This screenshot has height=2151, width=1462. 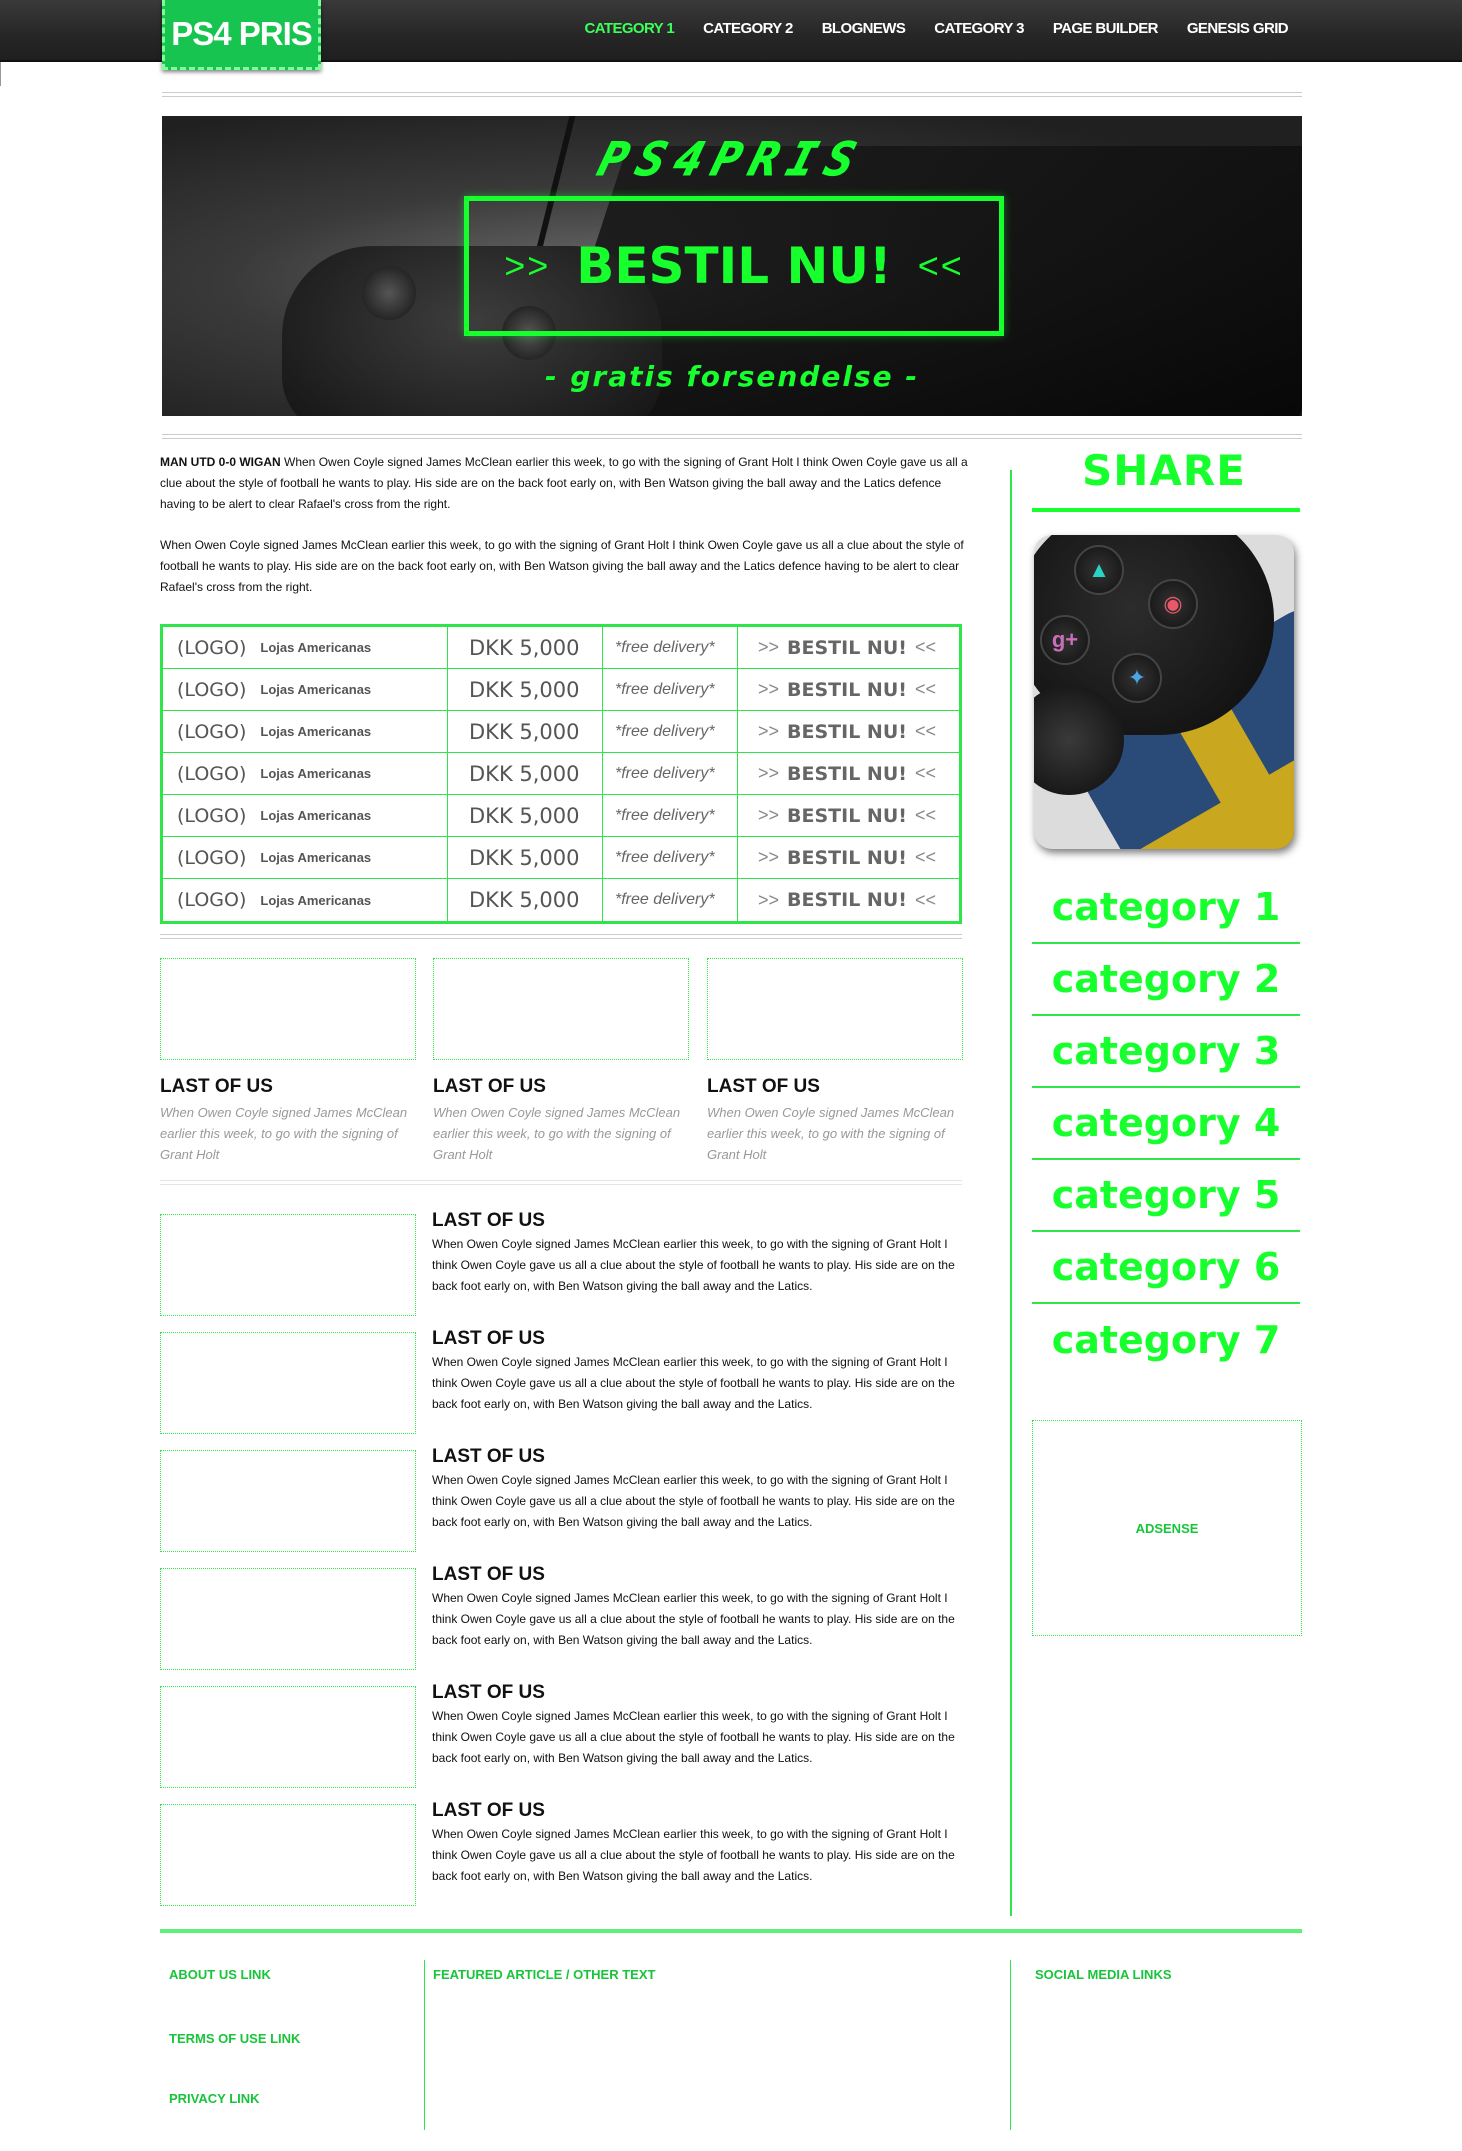 I want to click on order-now-button: >> BESTIL NU! <<, so click(x=734, y=266).